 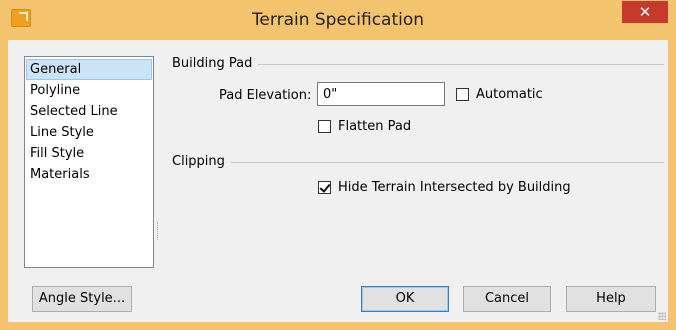 What do you see at coordinates (158, 231) in the screenshot?
I see `splitter-handle` at bounding box center [158, 231].